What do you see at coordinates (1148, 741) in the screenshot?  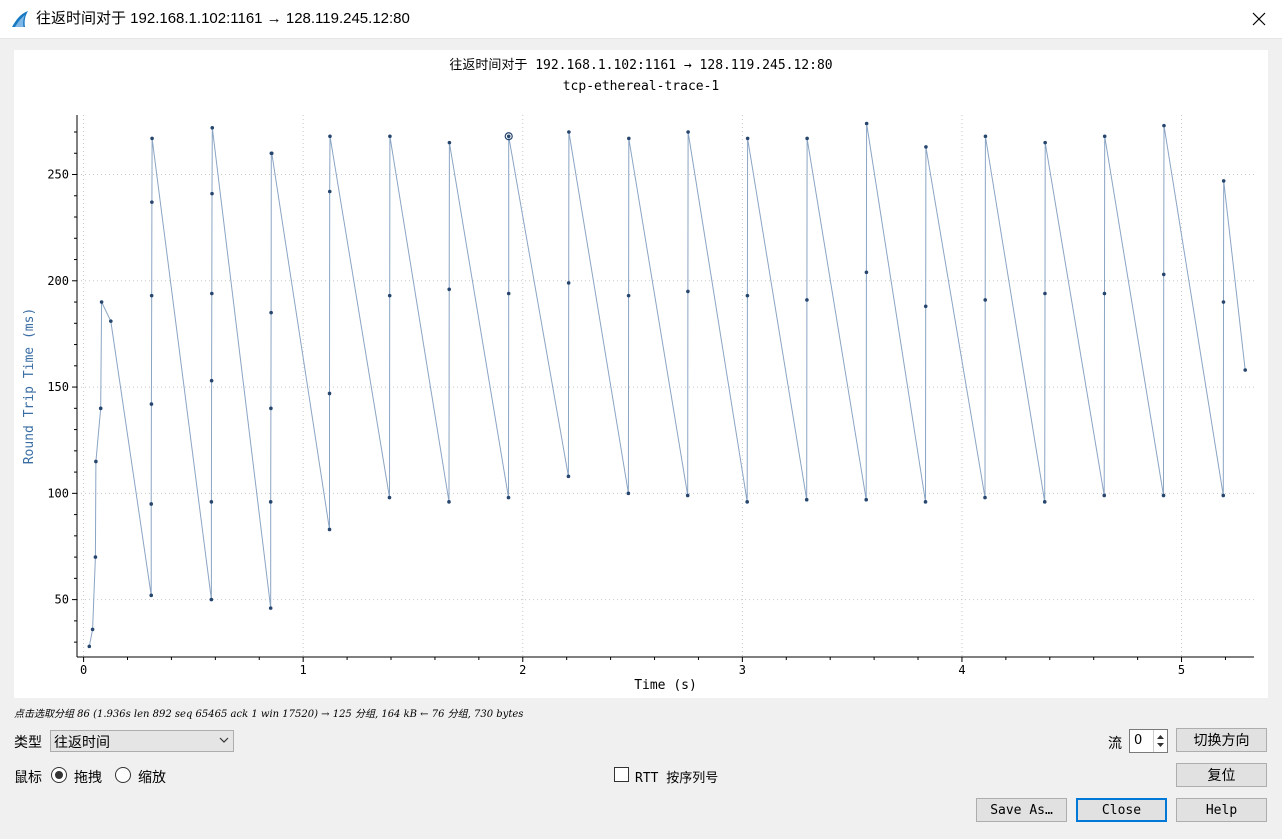 I see `stream-spinbox: 0` at bounding box center [1148, 741].